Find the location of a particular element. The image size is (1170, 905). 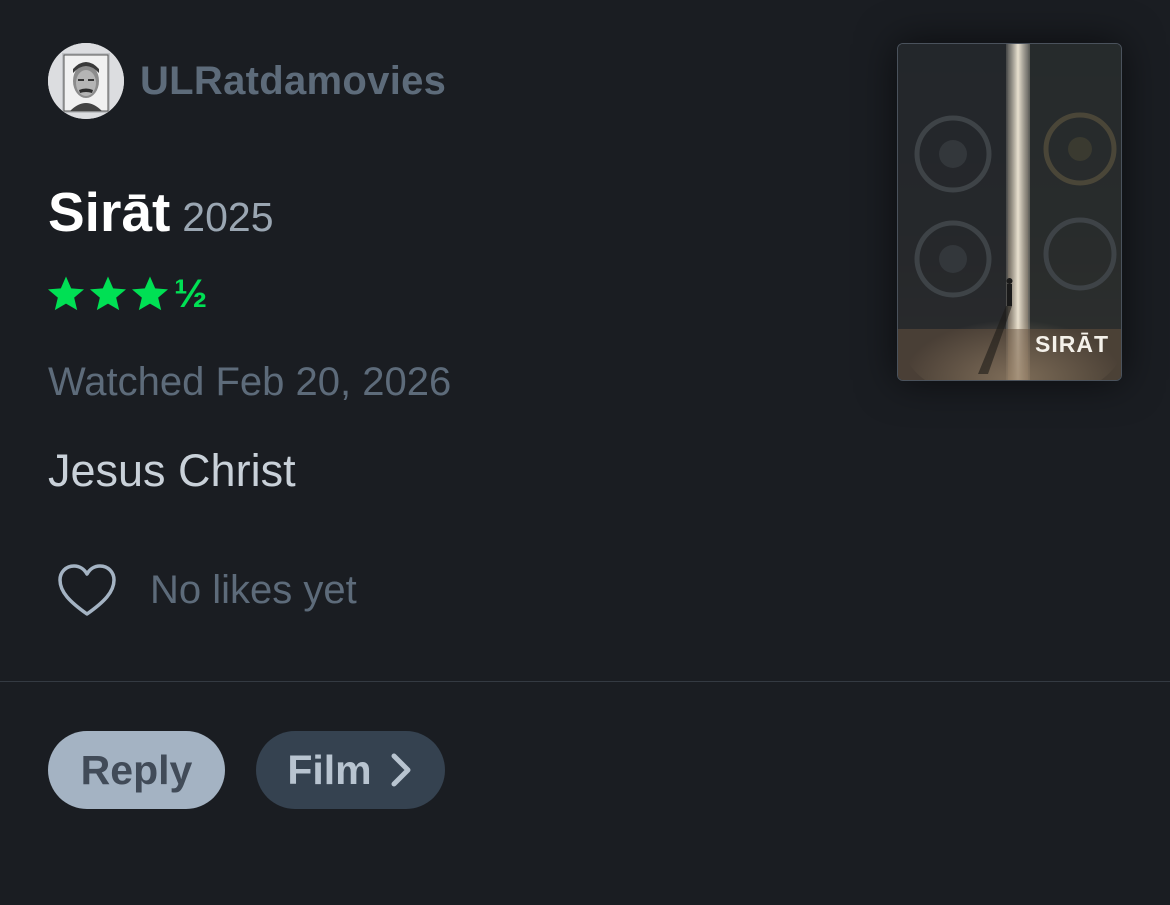

film-title: Sirāt is located at coordinates (109, 212).